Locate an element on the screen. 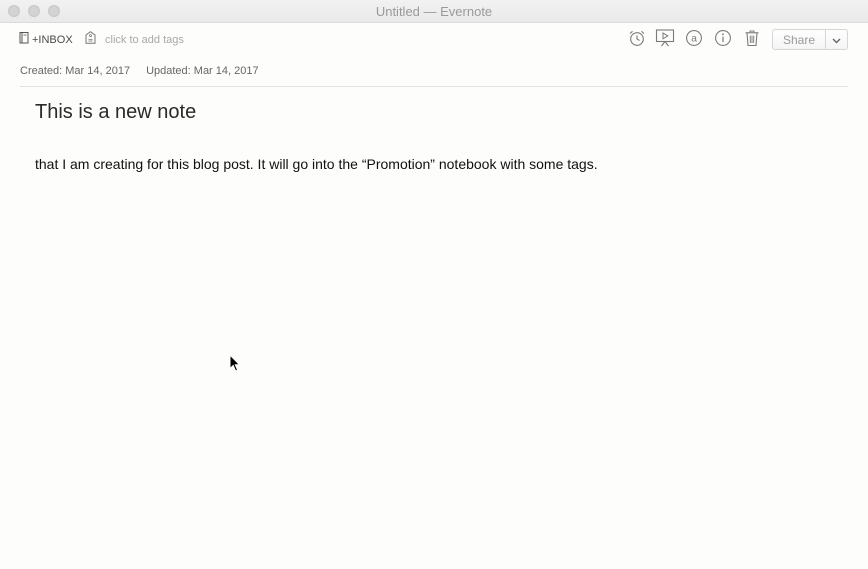 This screenshot has width=868, height=569. notebook-icon is located at coordinates (25, 39).